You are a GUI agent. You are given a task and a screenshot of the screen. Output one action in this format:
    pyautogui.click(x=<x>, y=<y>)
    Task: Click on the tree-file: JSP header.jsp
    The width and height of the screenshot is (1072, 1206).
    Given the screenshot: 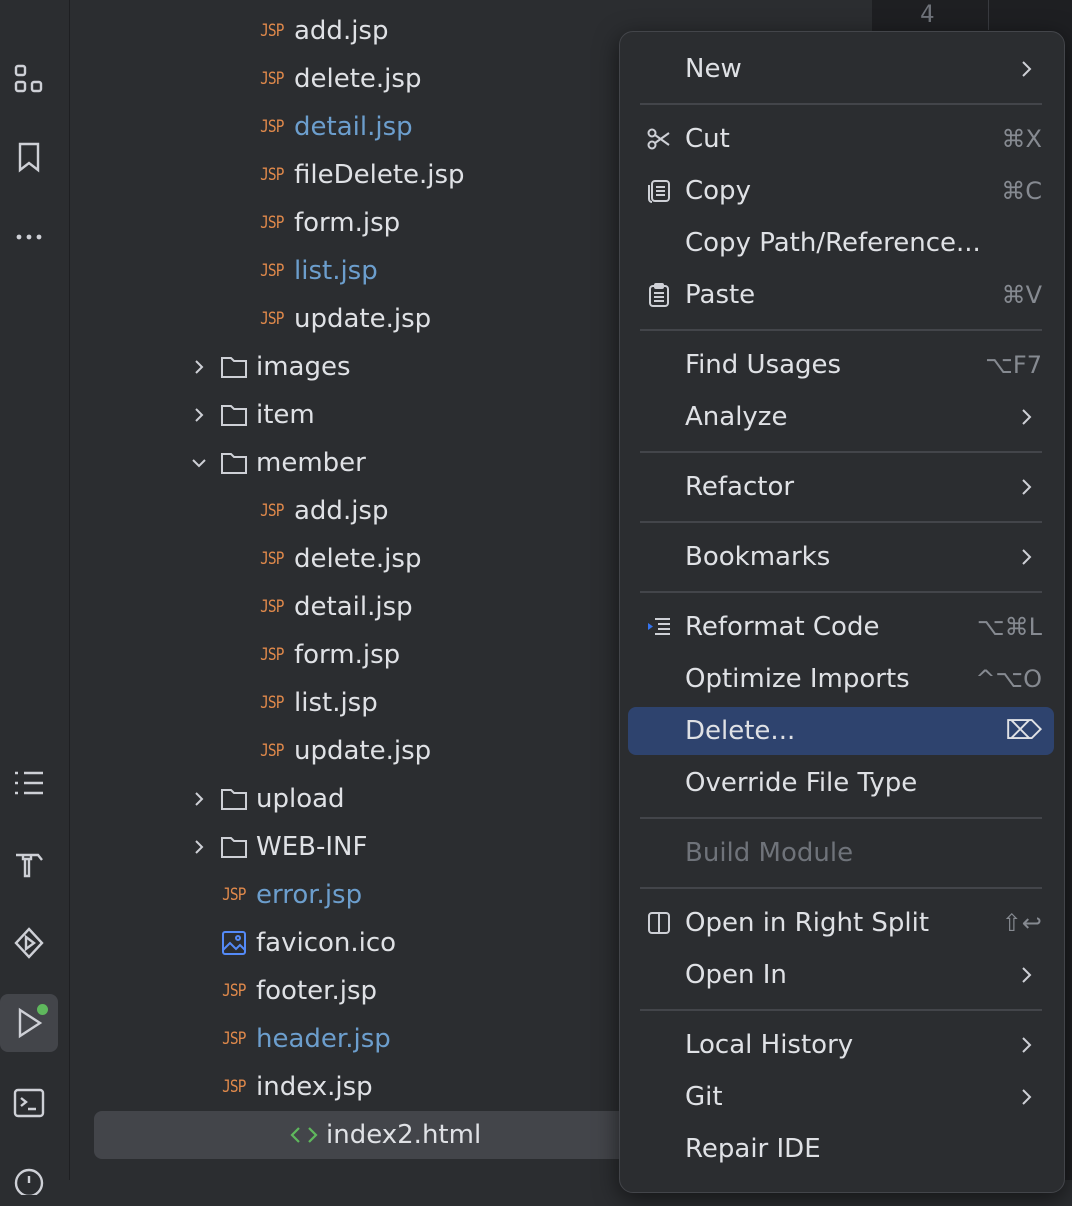 What is the action you would take?
    pyautogui.click(x=305, y=1039)
    